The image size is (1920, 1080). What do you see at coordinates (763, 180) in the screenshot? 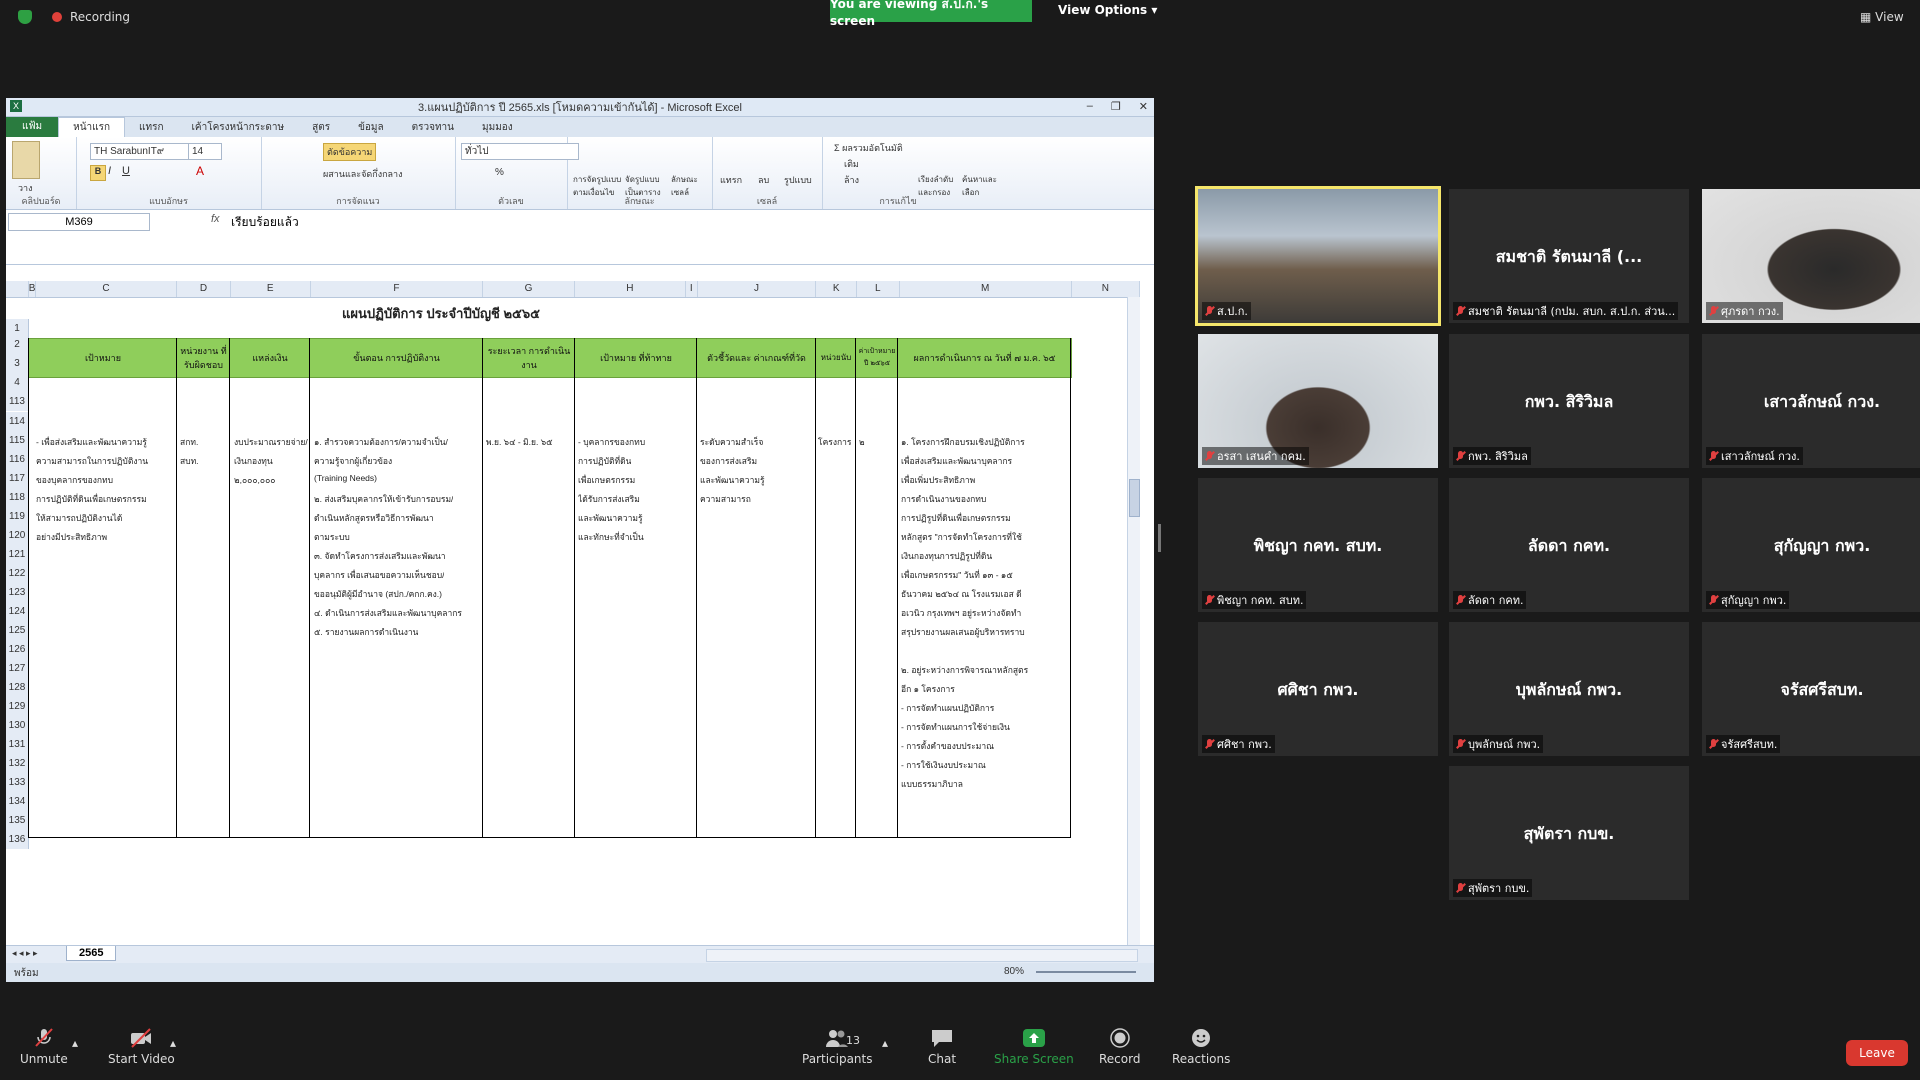
I see `delete-cells-button: ลบ` at bounding box center [763, 180].